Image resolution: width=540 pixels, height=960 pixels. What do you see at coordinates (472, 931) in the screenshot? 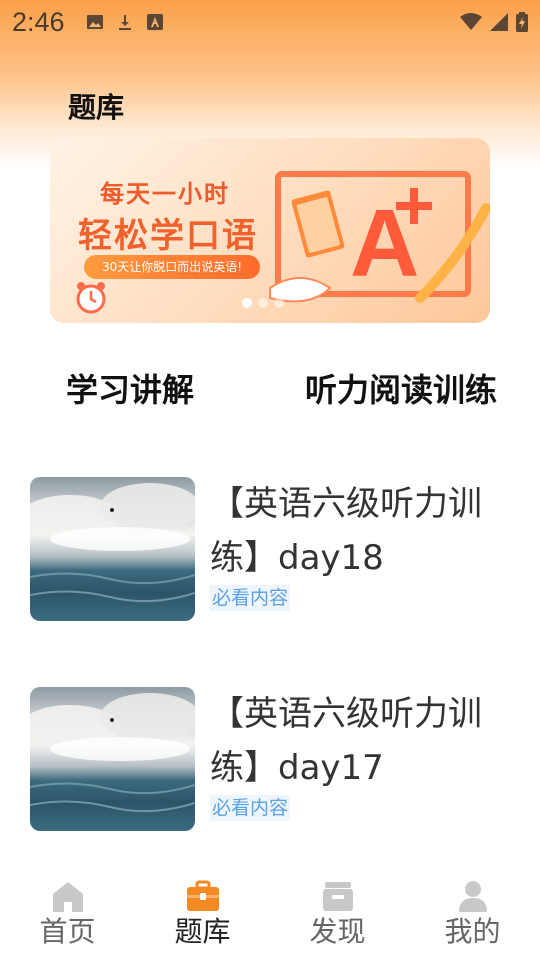
I see `tab-label: 我的` at bounding box center [472, 931].